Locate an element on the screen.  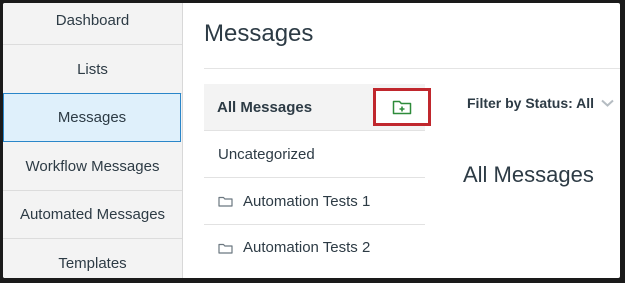
sidebar-item-lists: Lists is located at coordinates (92, 69).